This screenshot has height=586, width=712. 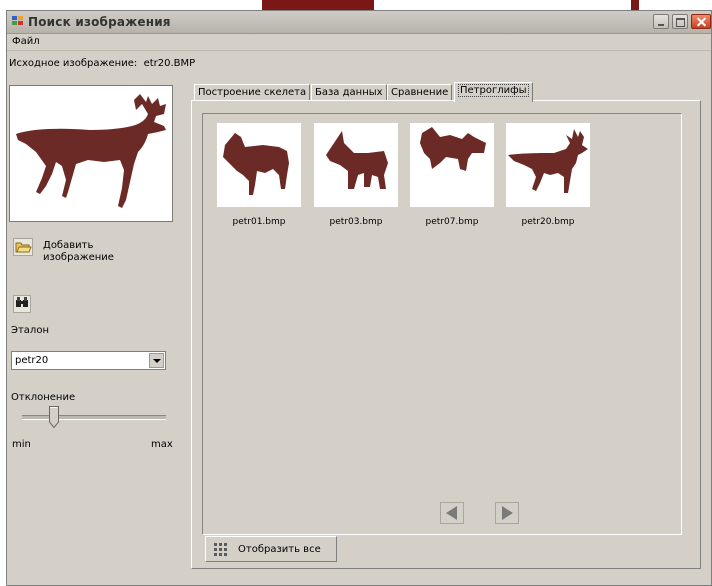 What do you see at coordinates (30, 330) in the screenshot?
I see `standard-label: Эталон` at bounding box center [30, 330].